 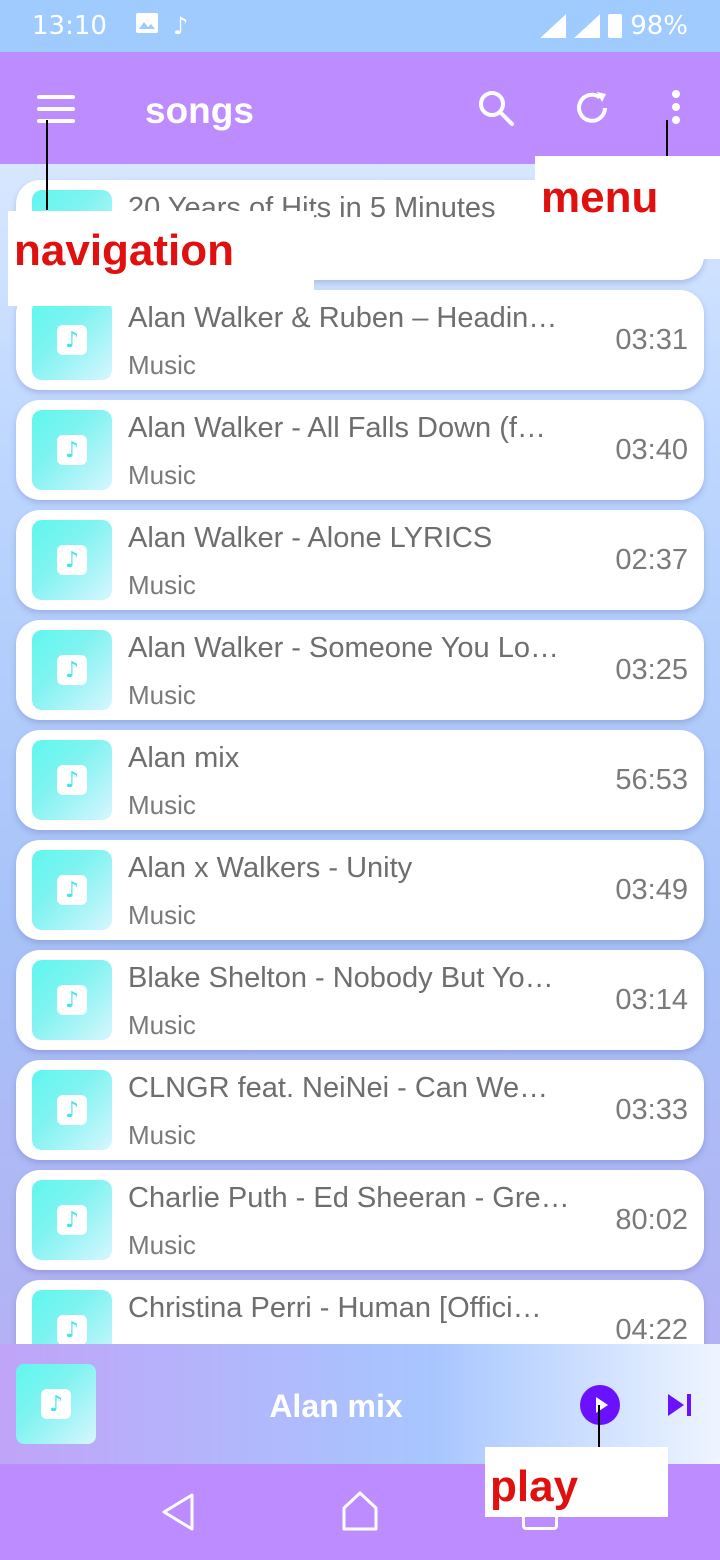 I want to click on cell-signal-icon, so click(x=587, y=26).